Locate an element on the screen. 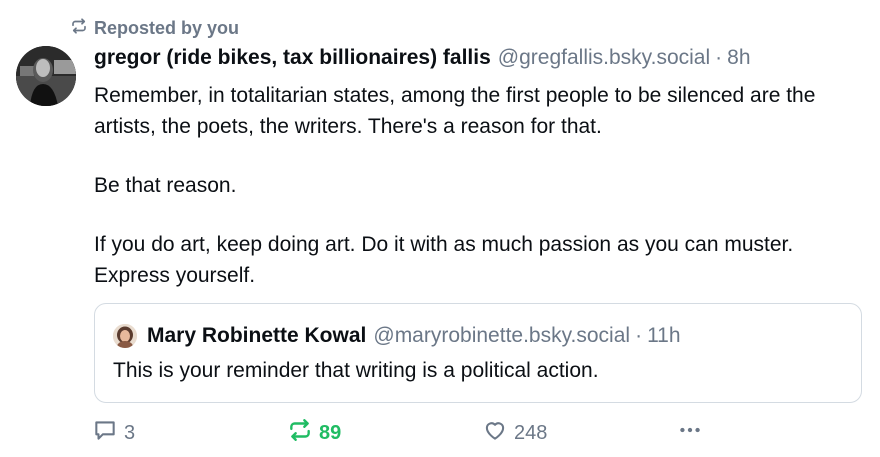 This screenshot has height=457, width=880. like-count: 248 is located at coordinates (531, 432).